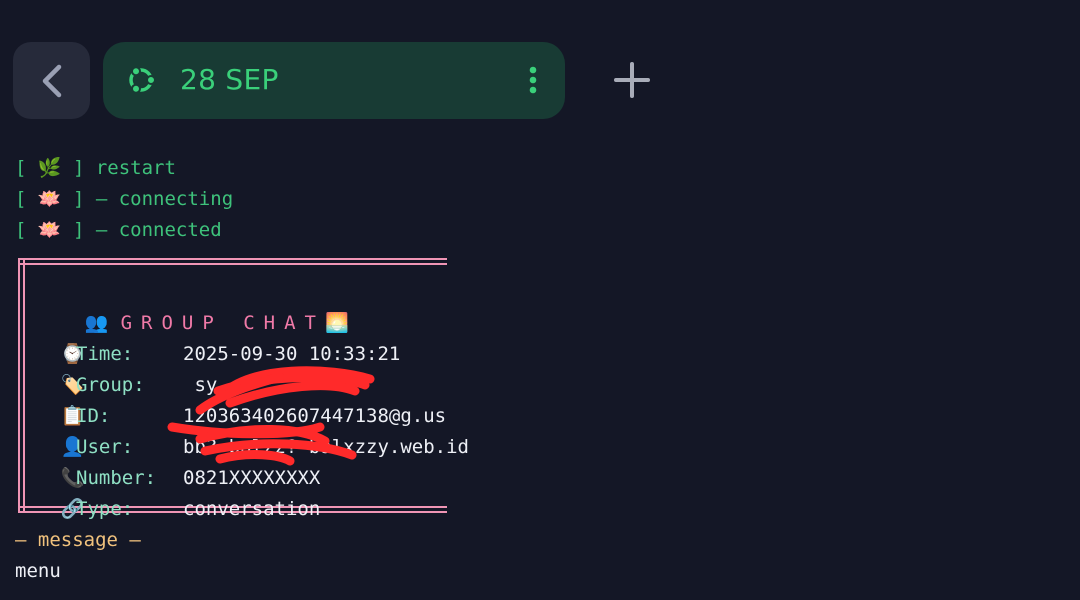 Image resolution: width=1080 pixels, height=600 pixels. What do you see at coordinates (95, 168) in the screenshot?
I see `log-line-restart: [ 🌿 ] restart` at bounding box center [95, 168].